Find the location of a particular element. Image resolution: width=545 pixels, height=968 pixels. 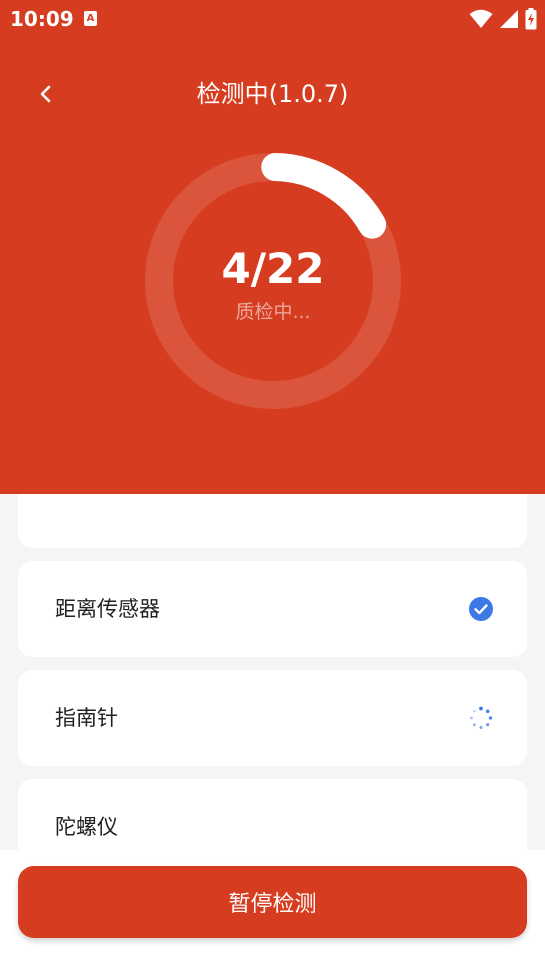

list-item-label: 指南针 is located at coordinates (86, 718).